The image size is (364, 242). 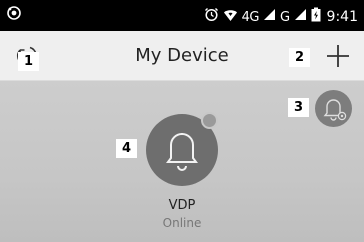 What do you see at coordinates (316, 17) in the screenshot?
I see `battery-charging-icon` at bounding box center [316, 17].